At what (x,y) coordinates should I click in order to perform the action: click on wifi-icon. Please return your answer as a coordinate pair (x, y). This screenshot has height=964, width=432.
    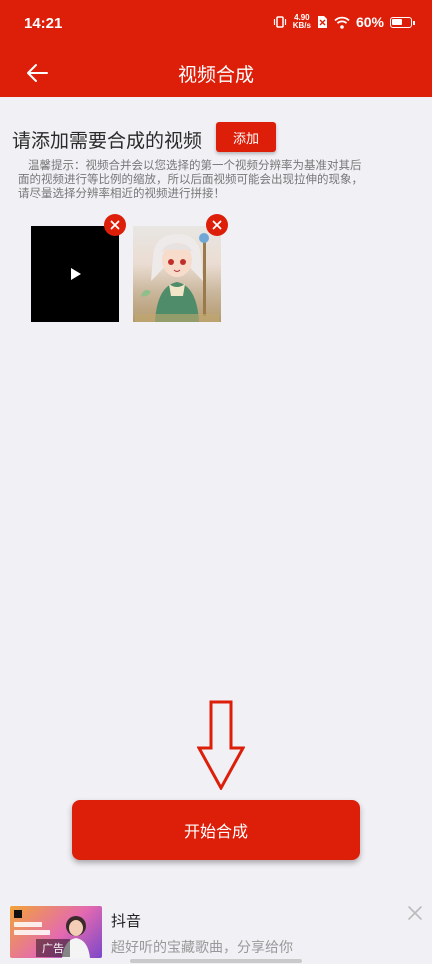
    Looking at the image, I should click on (342, 22).